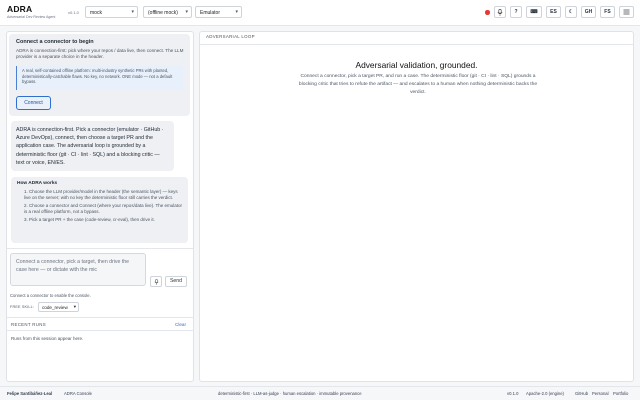 This screenshot has width=640, height=400. I want to click on recent-runs-empty: Runs from this session appear here., so click(47, 338).